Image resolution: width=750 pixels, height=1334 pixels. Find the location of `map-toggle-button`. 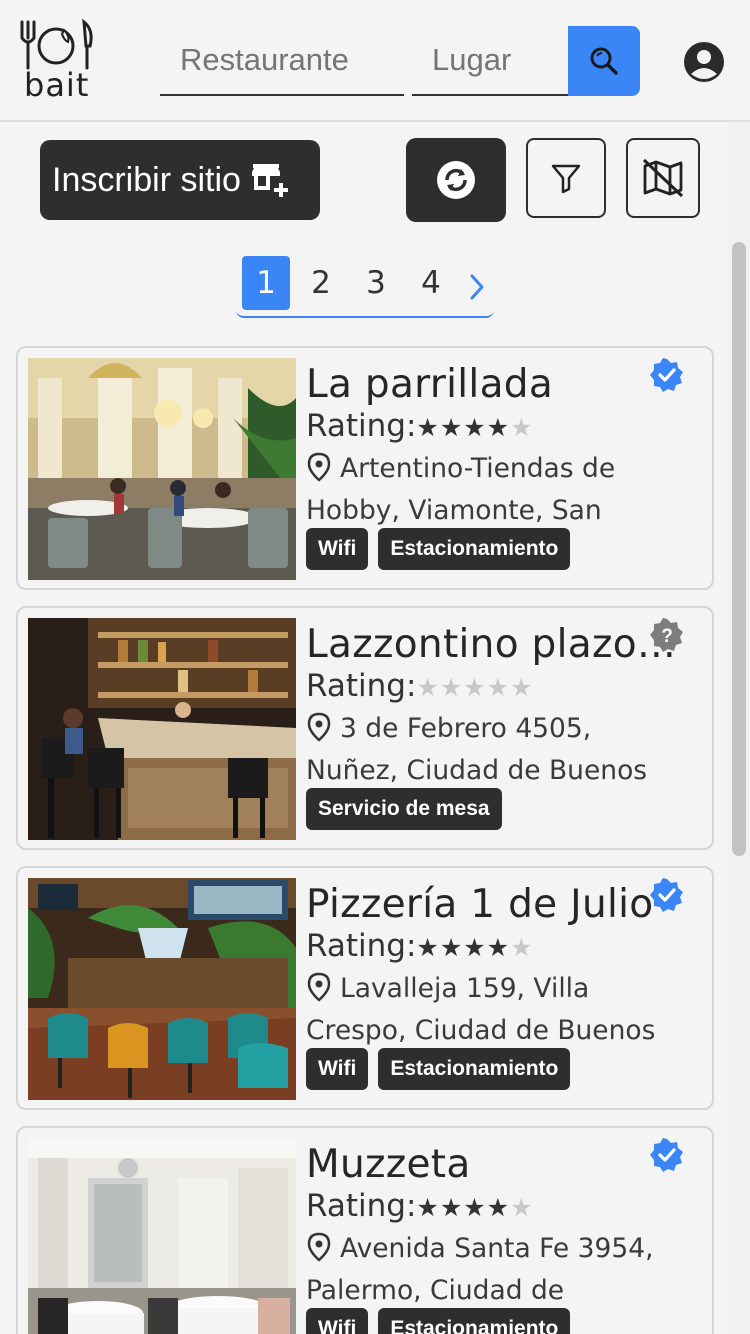

map-toggle-button is located at coordinates (663, 178).